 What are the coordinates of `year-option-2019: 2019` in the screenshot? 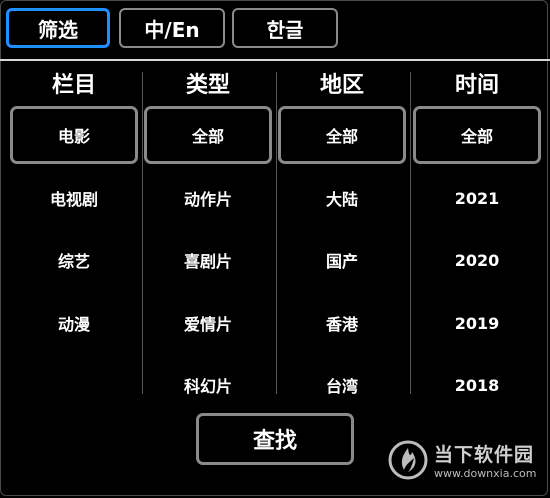 It's located at (477, 323).